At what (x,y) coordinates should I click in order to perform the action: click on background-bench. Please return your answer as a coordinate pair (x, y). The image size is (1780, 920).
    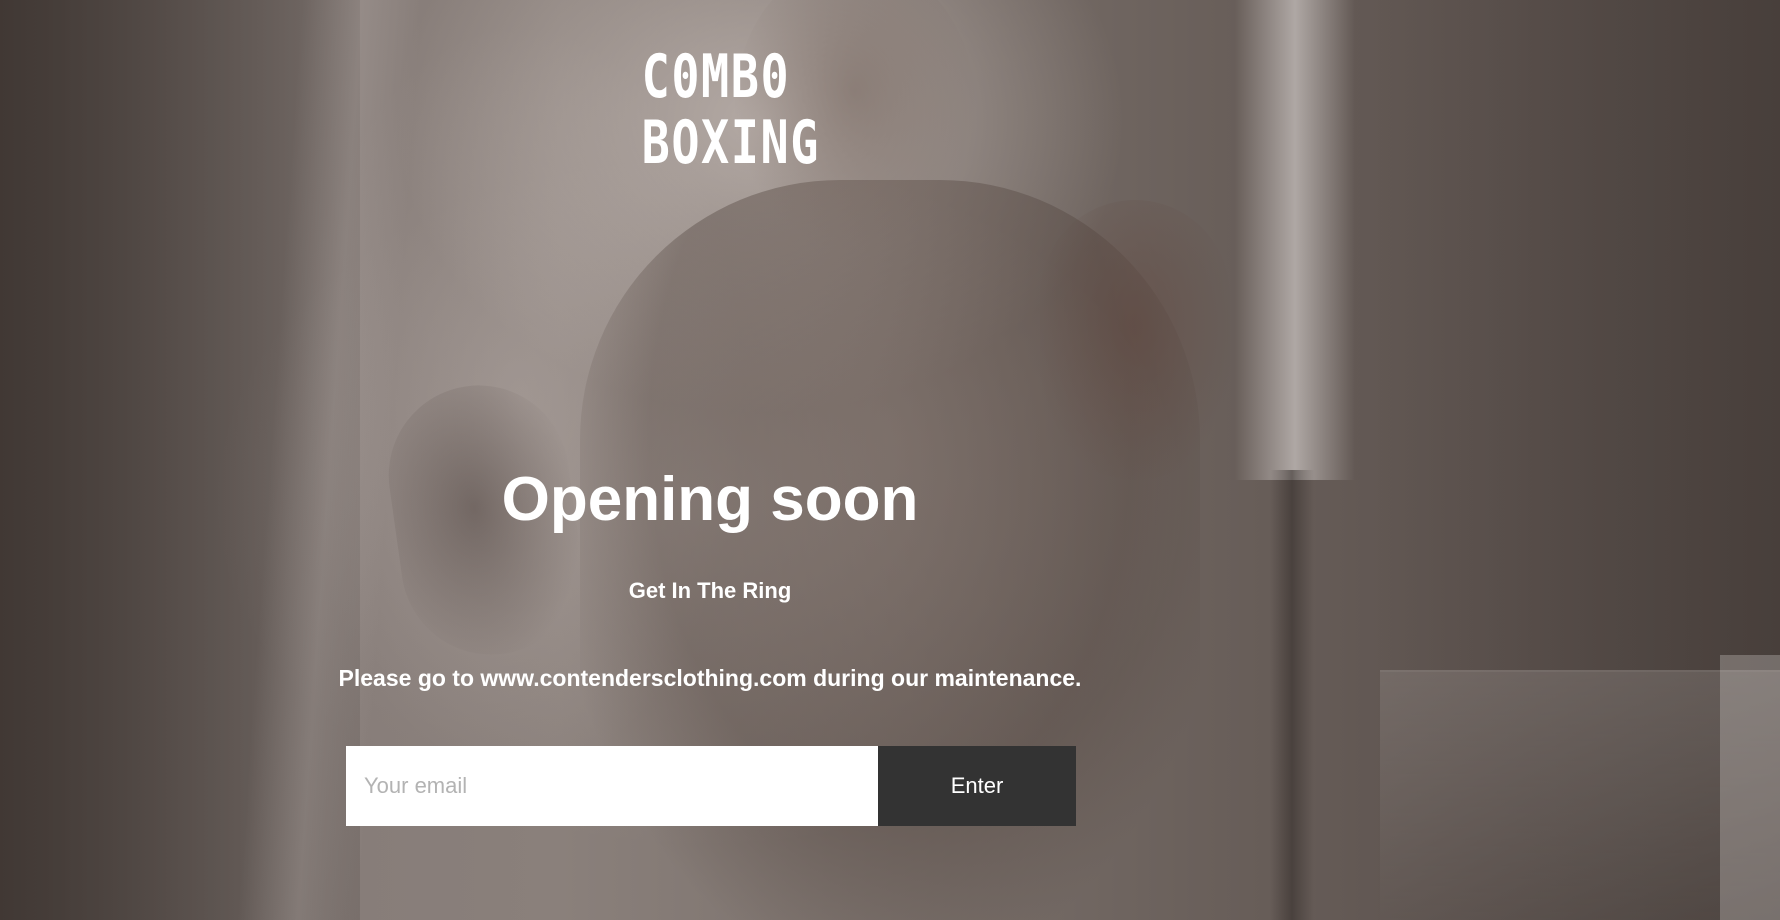
    Looking at the image, I should click on (1580, 795).